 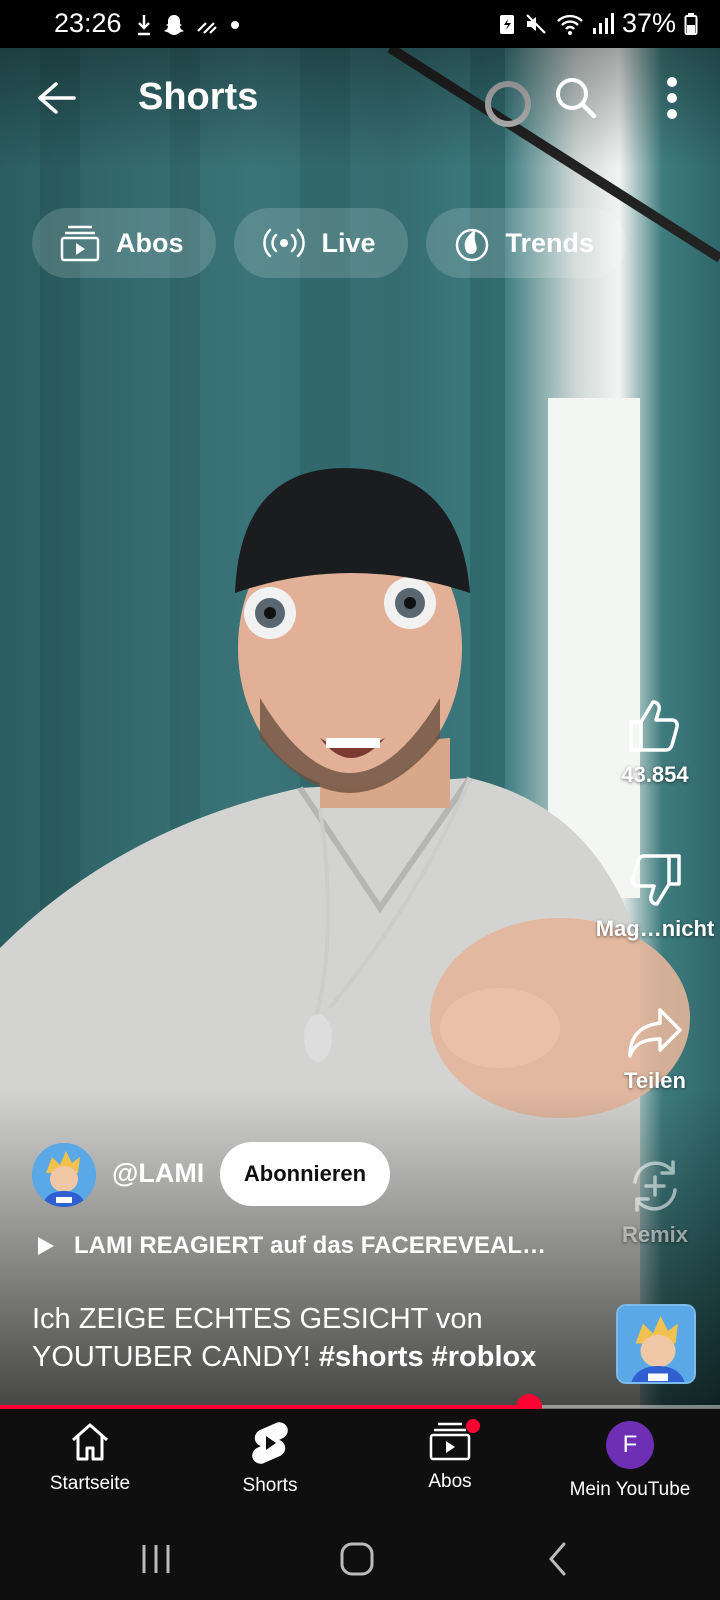 What do you see at coordinates (630, 1445) in the screenshot?
I see `account-avatar: F` at bounding box center [630, 1445].